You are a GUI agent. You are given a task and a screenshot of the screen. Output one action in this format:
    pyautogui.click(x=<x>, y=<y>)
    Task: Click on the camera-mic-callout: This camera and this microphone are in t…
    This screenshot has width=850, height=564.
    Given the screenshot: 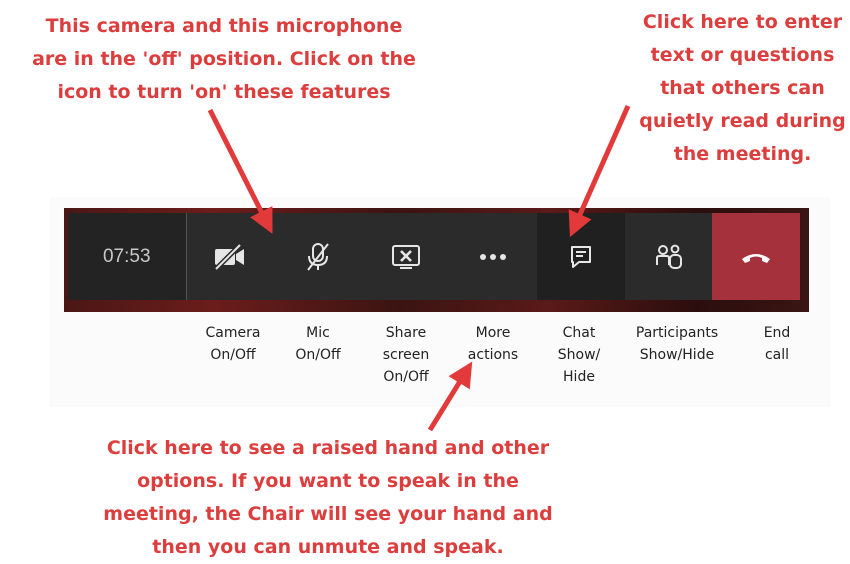 What is the action you would take?
    pyautogui.click(x=224, y=59)
    